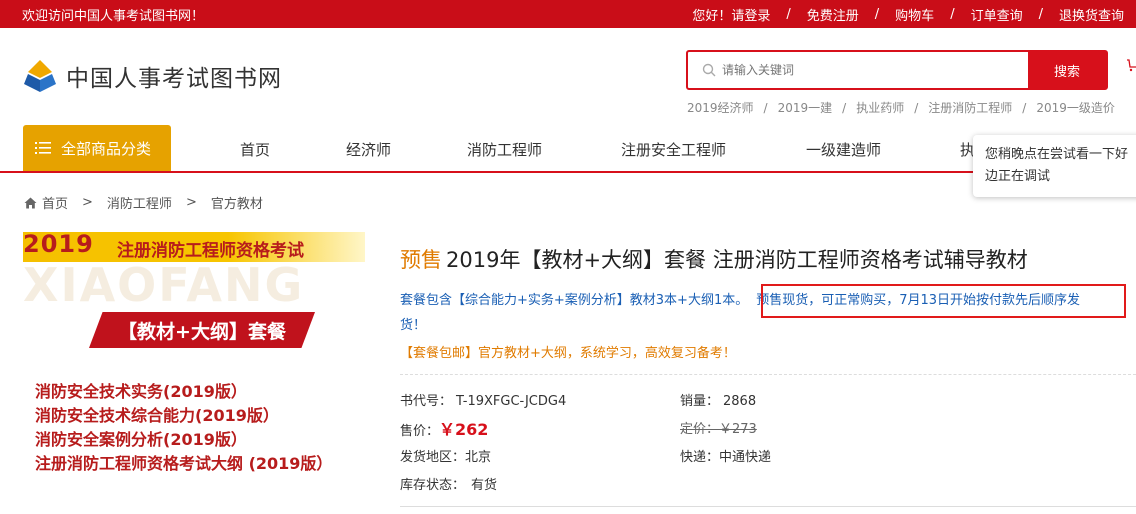 This screenshot has height=514, width=1136. What do you see at coordinates (1131, 65) in the screenshot?
I see `cart-icon` at bounding box center [1131, 65].